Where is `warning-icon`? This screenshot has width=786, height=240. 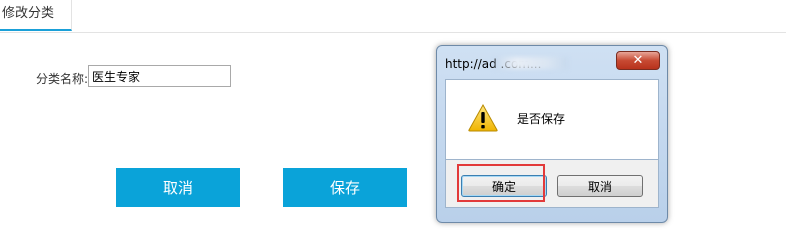
warning-icon is located at coordinates (483, 118).